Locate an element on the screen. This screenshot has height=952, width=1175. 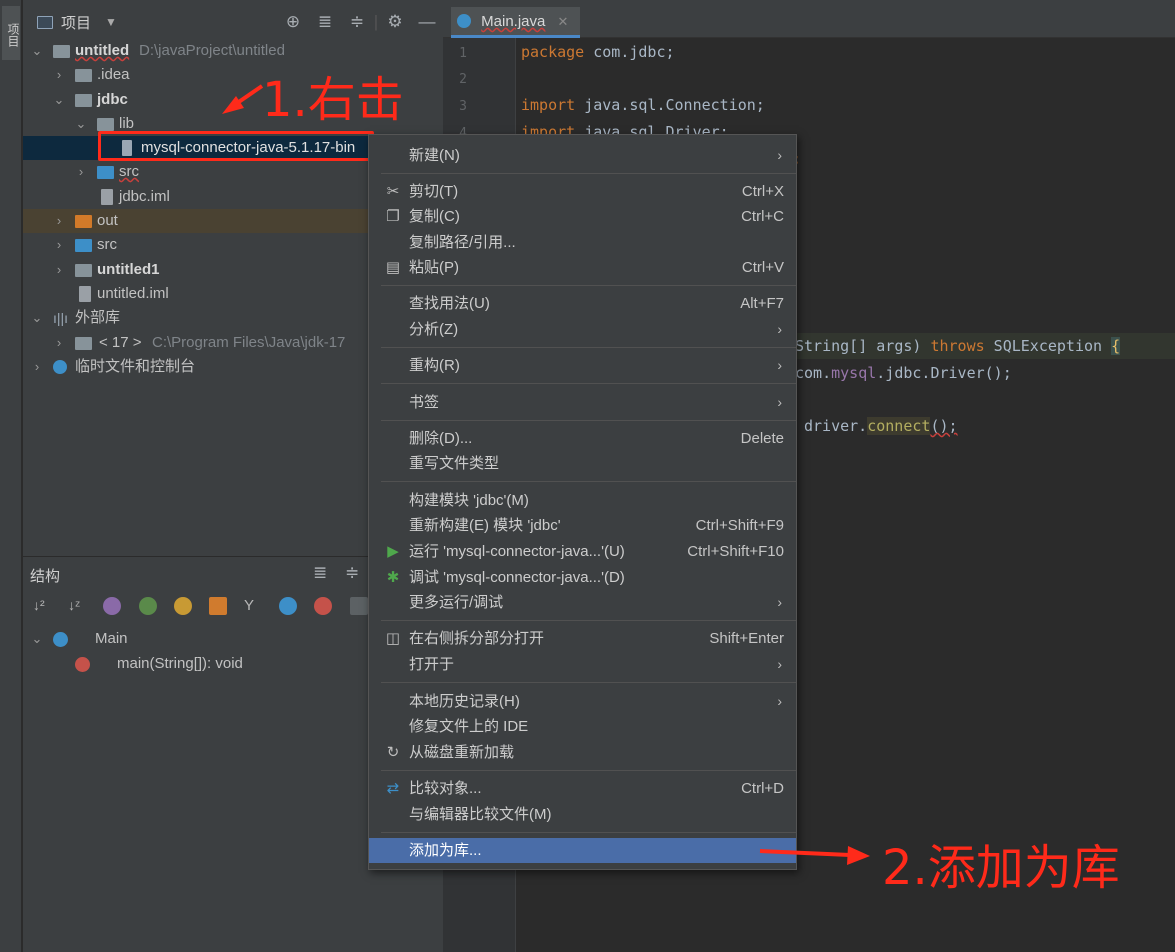
arrow-step2 is located at coordinates (814, 855).